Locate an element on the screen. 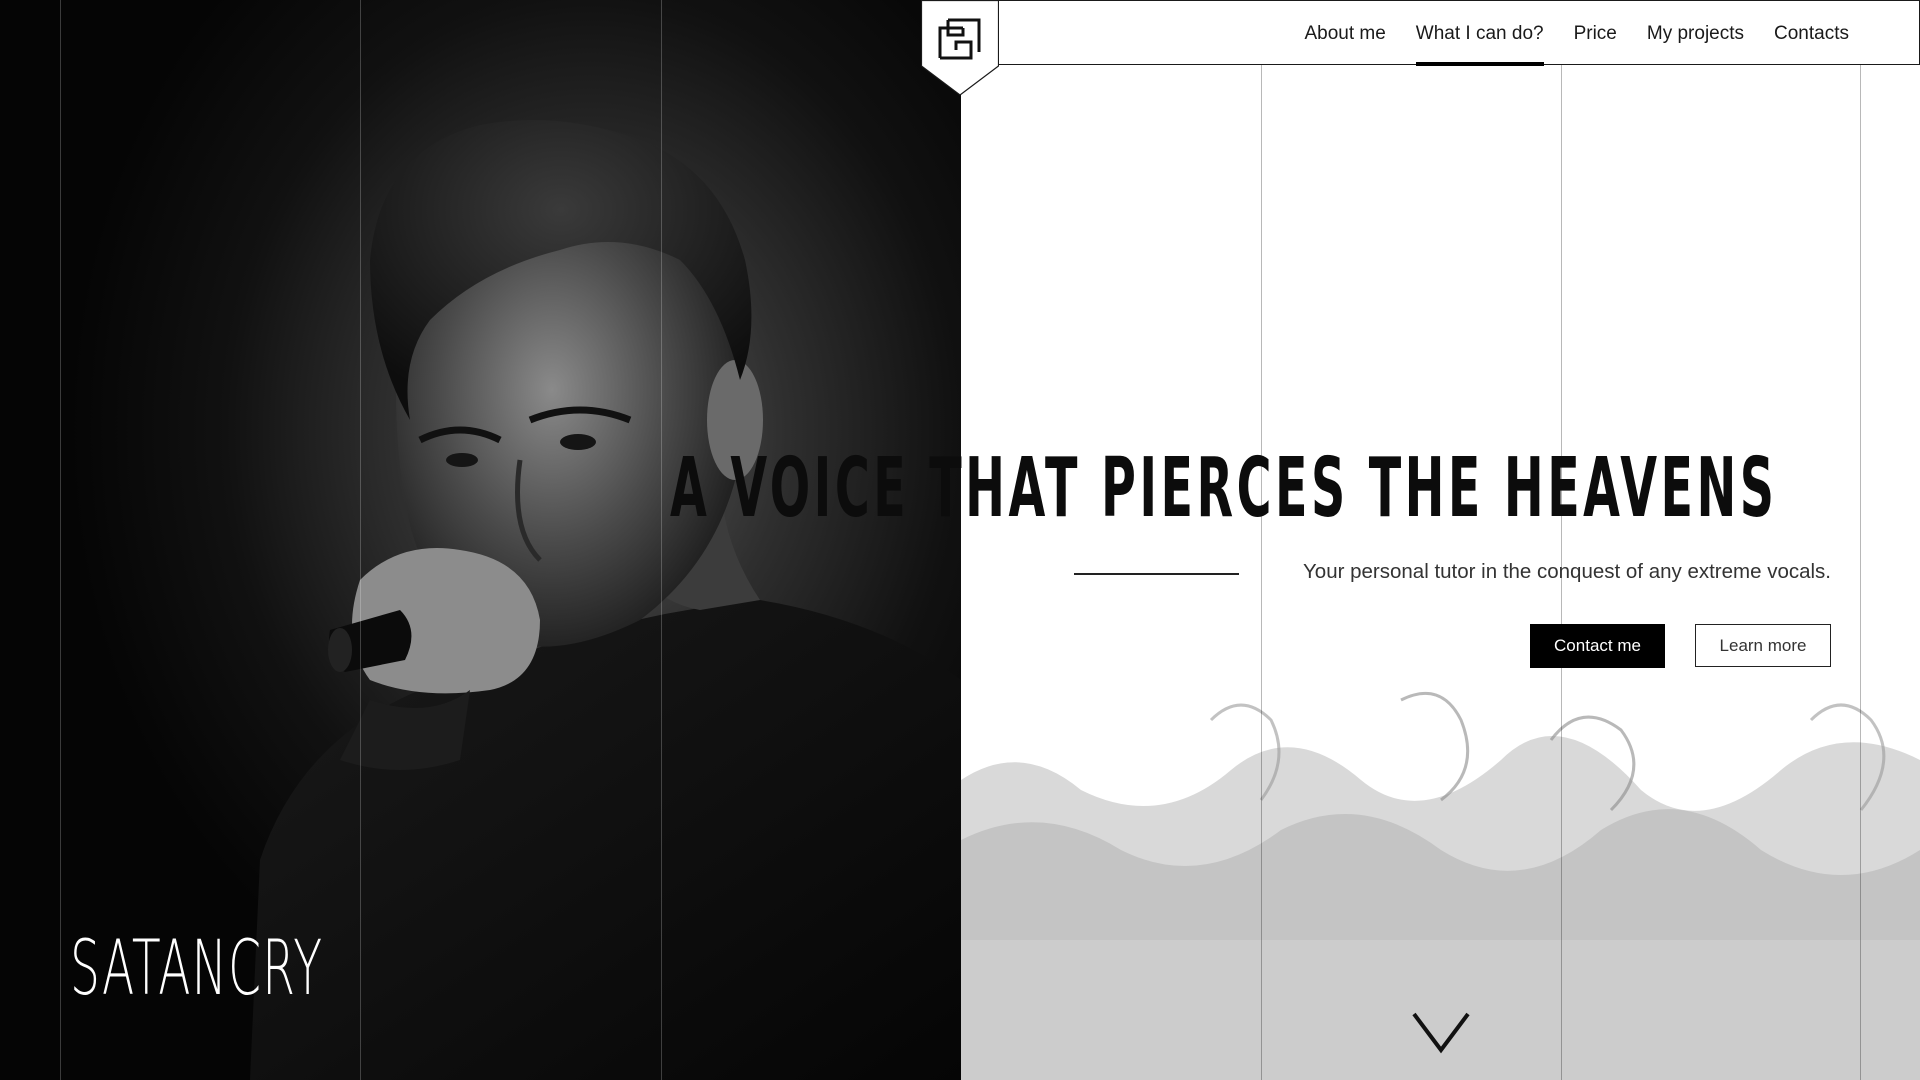  chevron-down-icon is located at coordinates (1441, 1033).